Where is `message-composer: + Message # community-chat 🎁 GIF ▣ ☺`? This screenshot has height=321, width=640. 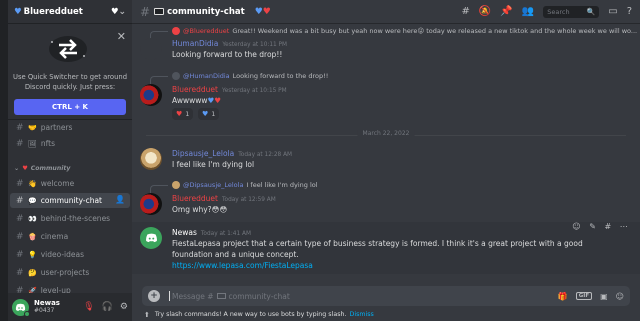 message-composer: + Message # community-chat 🎁 GIF ▣ ☺ is located at coordinates (386, 296).